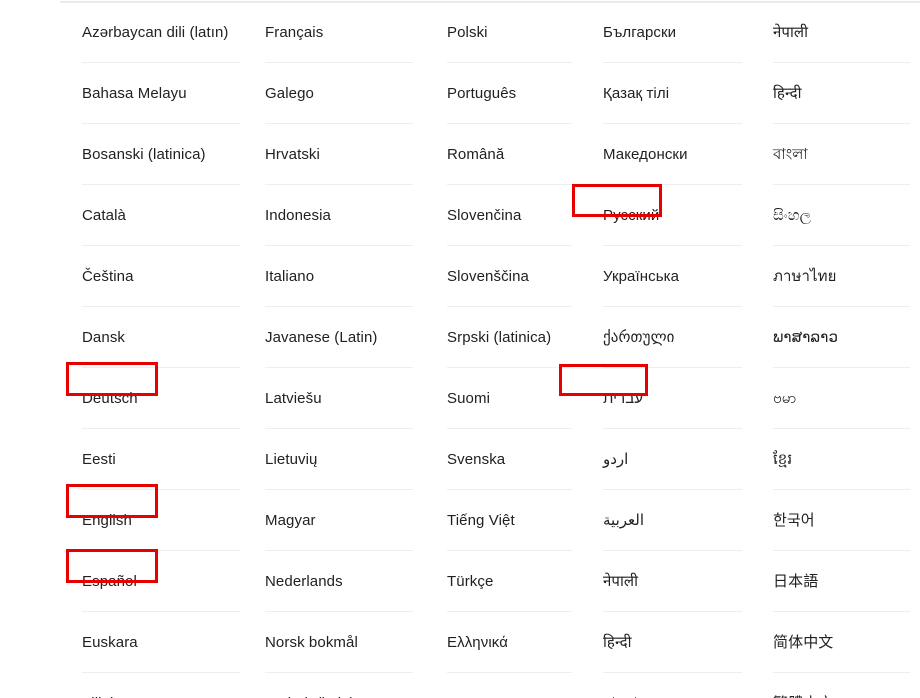 The width and height of the screenshot is (920, 698). I want to click on language-option: Español, so click(158, 581).